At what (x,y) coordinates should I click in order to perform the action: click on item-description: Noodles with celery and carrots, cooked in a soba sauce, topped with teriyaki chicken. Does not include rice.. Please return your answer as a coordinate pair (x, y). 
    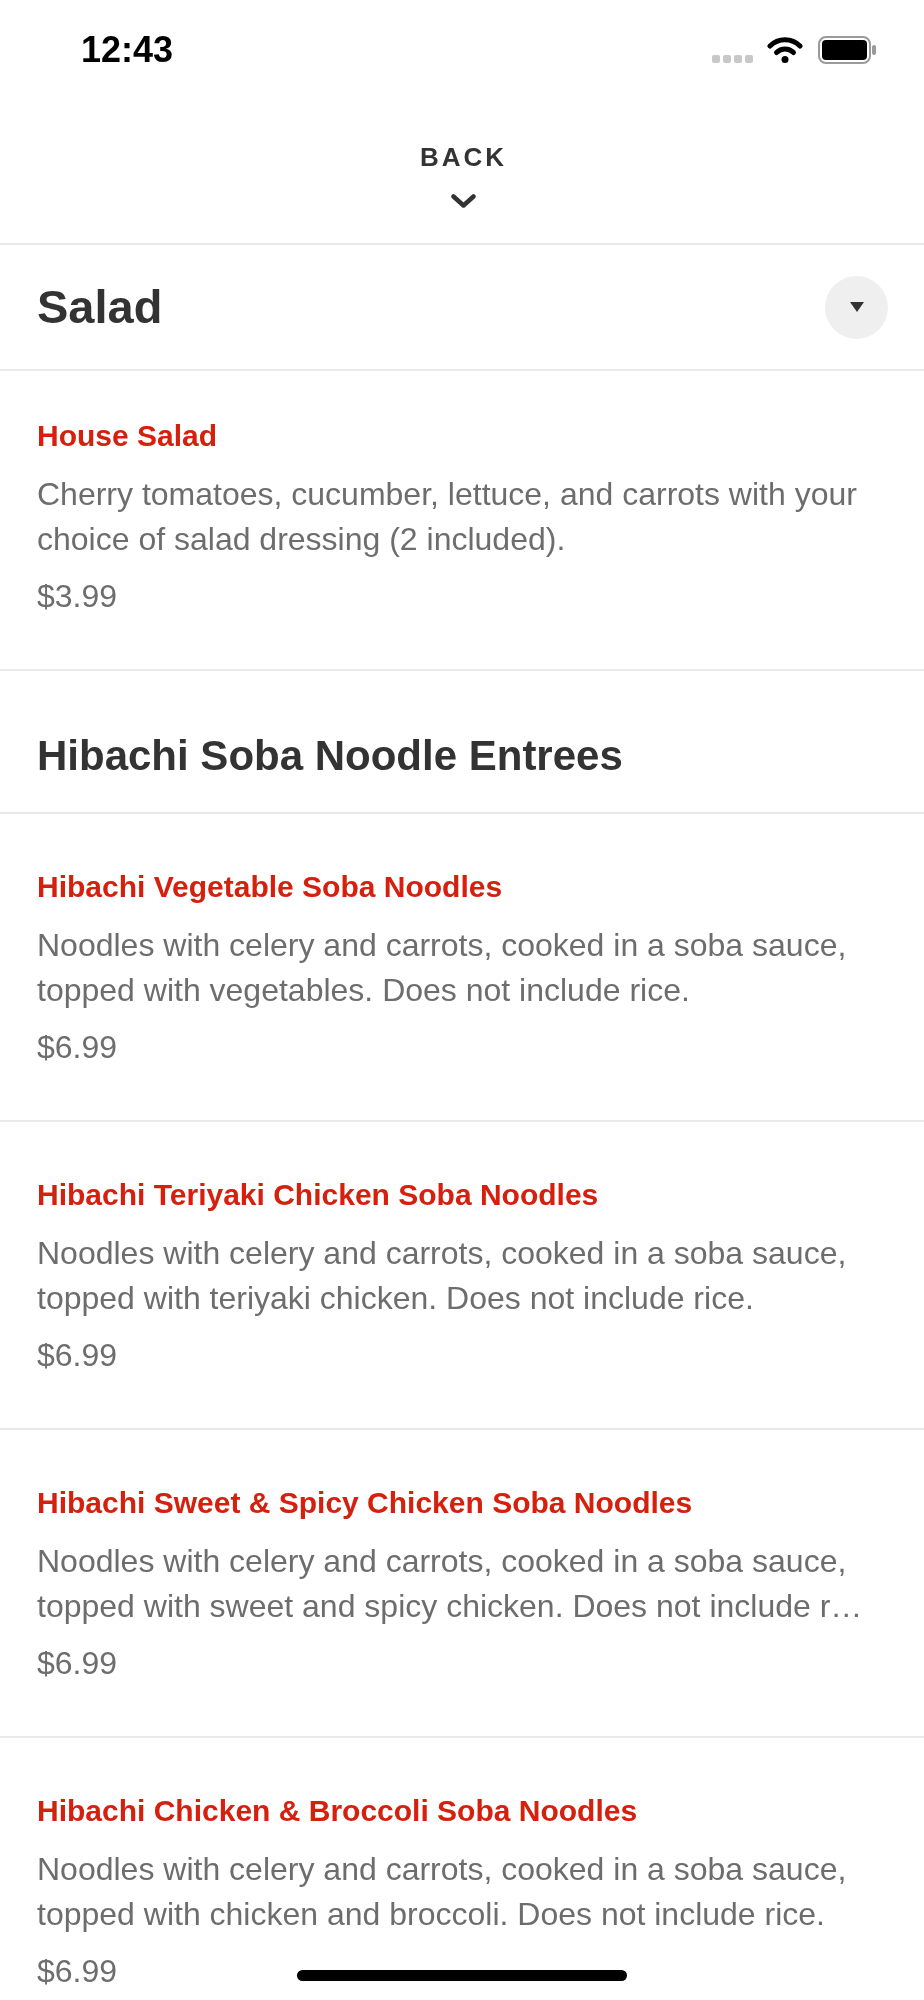
    Looking at the image, I should click on (442, 1276).